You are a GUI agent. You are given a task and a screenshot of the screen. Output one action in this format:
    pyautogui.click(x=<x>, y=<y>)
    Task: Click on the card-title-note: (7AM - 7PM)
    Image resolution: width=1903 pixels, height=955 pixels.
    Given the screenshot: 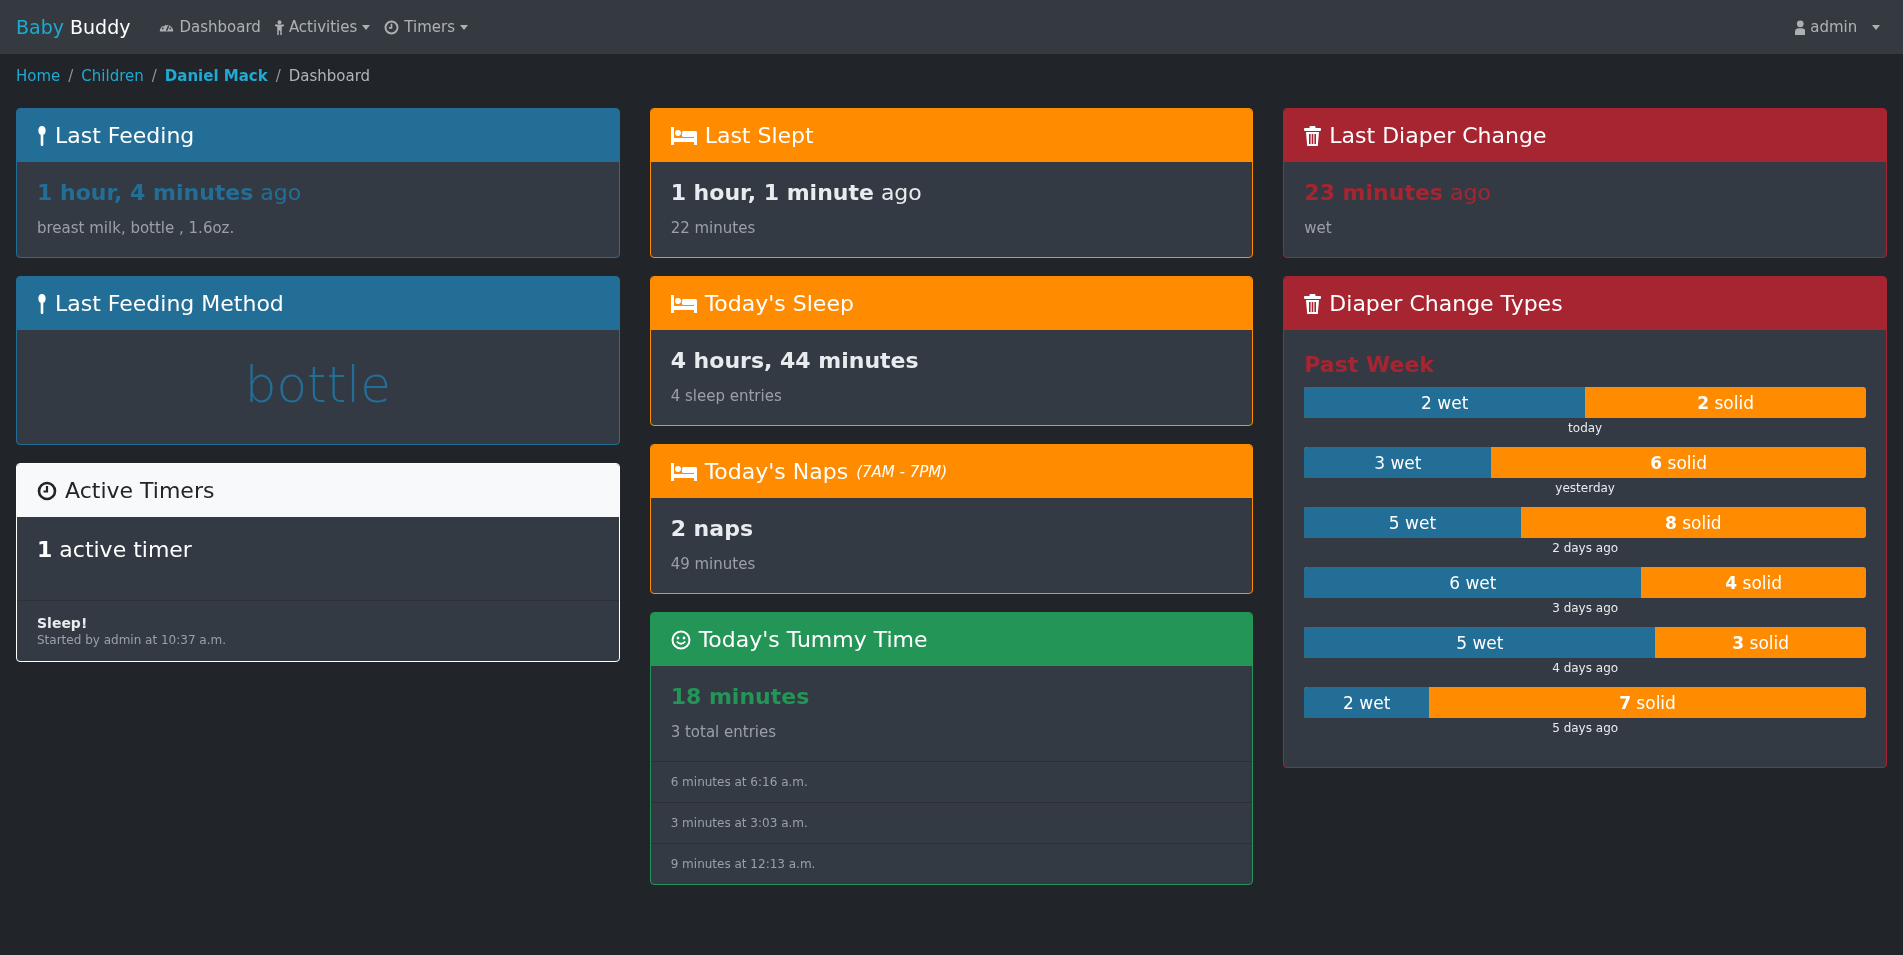 What is the action you would take?
    pyautogui.click(x=902, y=471)
    